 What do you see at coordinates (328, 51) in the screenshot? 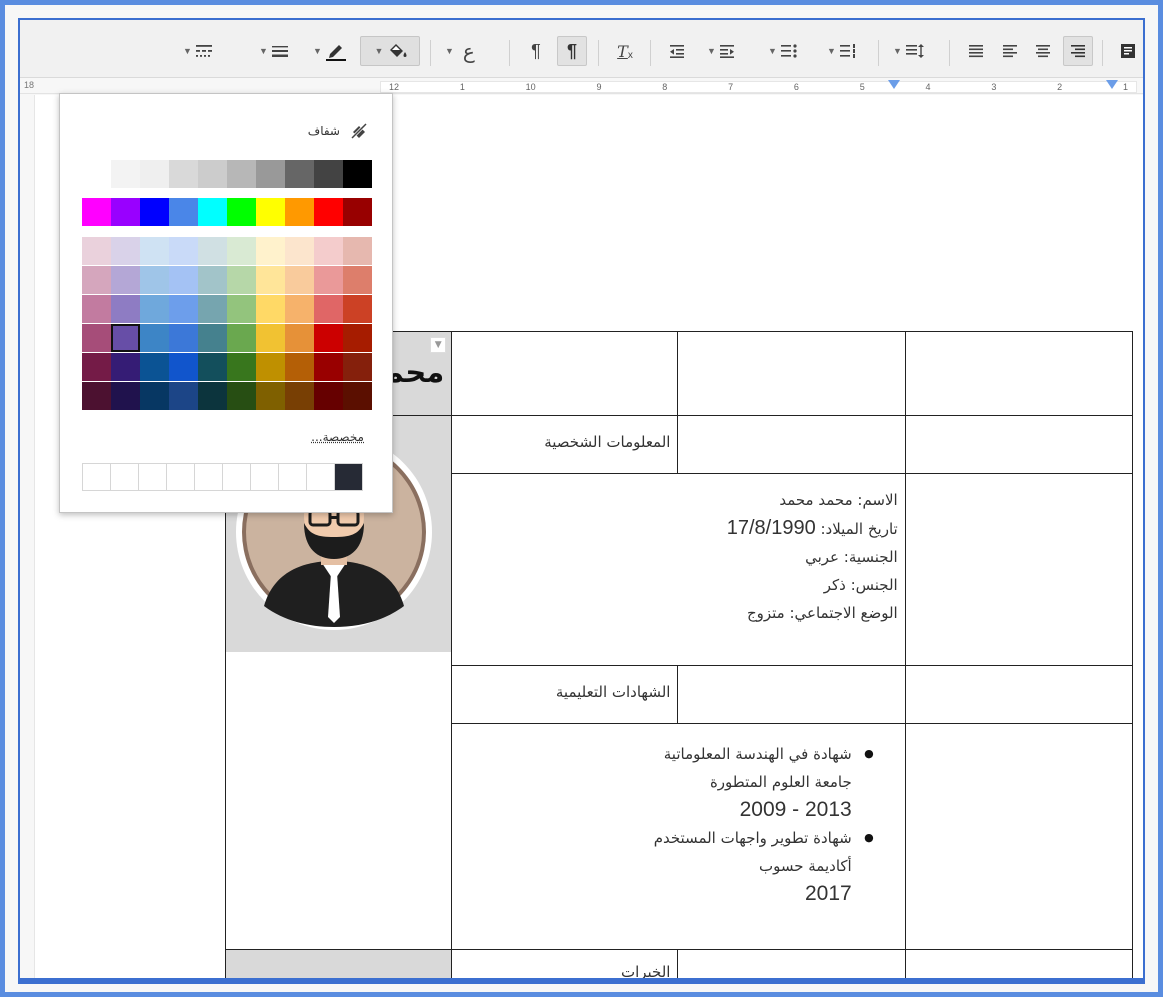
I see `text-color-button: ▼` at bounding box center [328, 51].